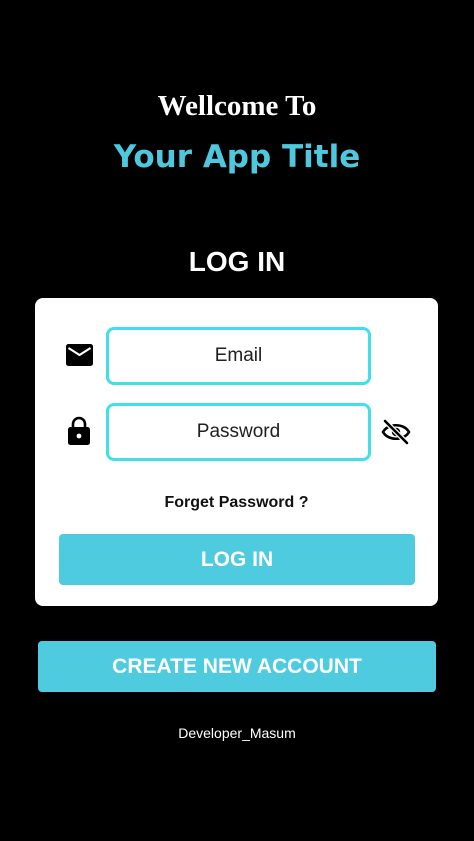  What do you see at coordinates (237, 559) in the screenshot?
I see `login-button: LOG IN` at bounding box center [237, 559].